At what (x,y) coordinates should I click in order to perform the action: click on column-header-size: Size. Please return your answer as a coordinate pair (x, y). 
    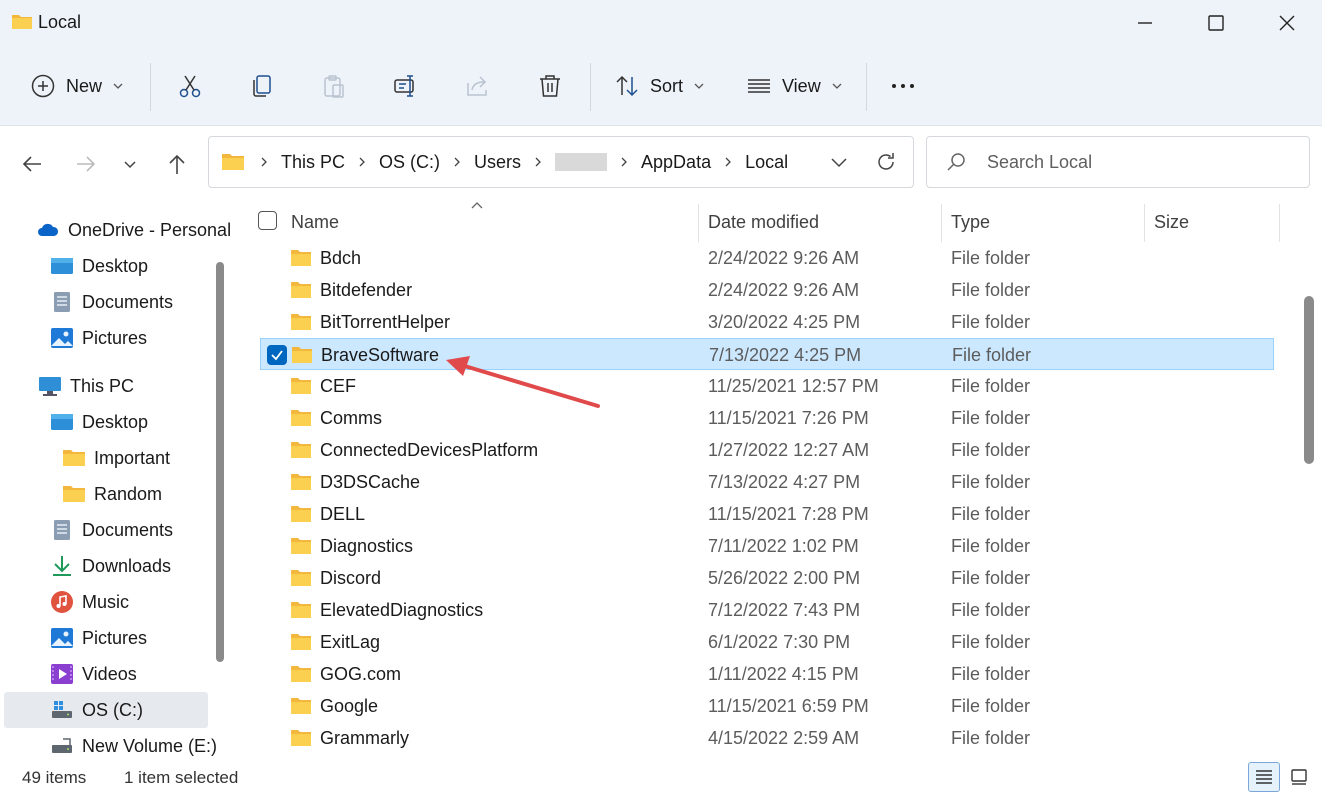
    Looking at the image, I should click on (1171, 222).